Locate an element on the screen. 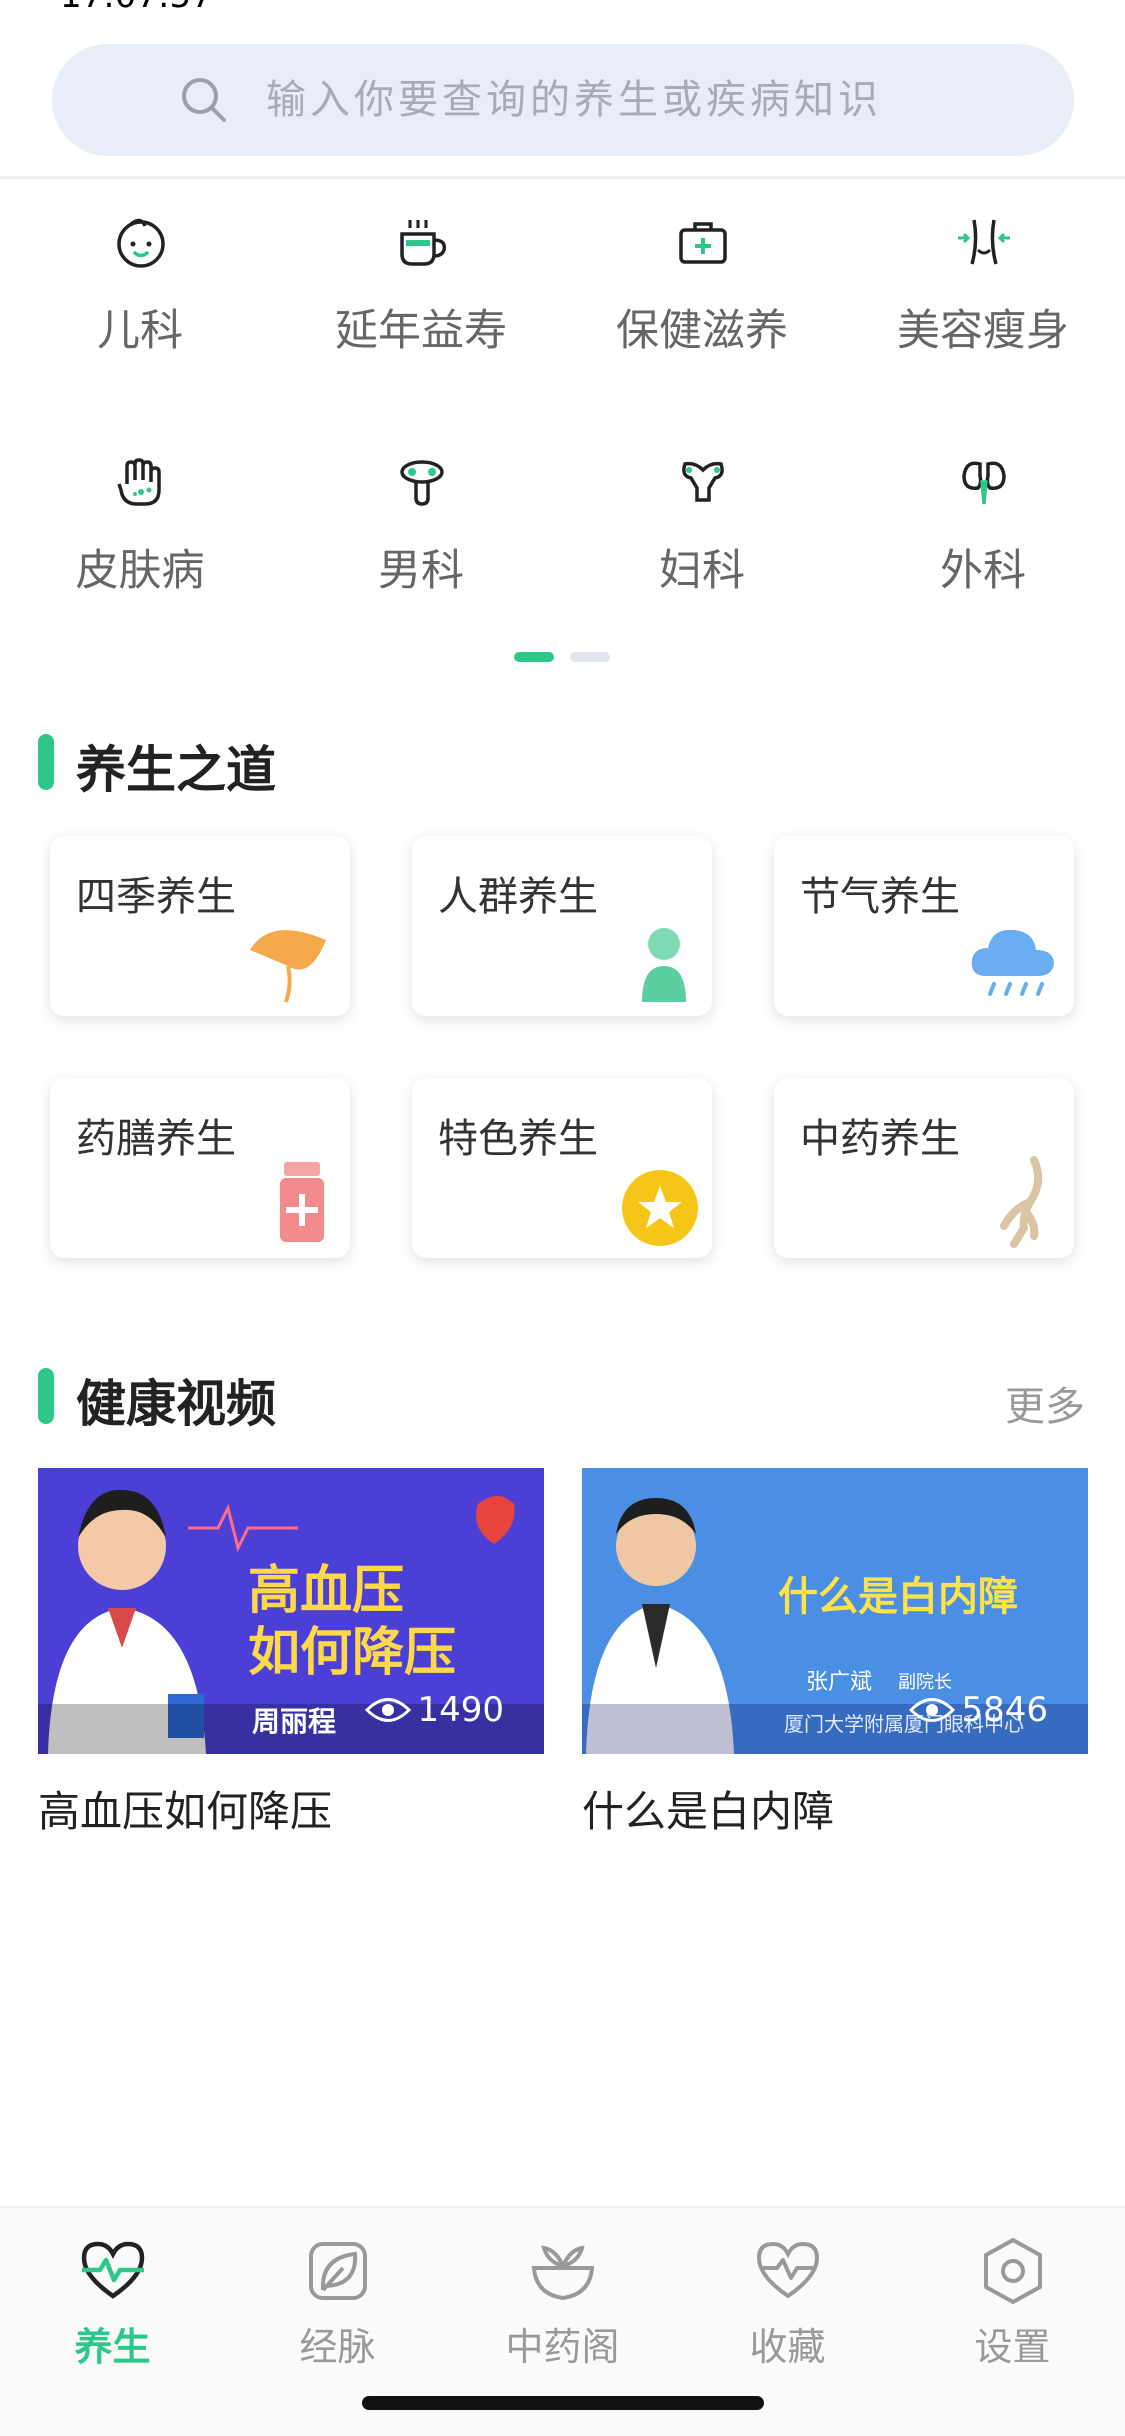 The width and height of the screenshot is (1125, 2436). tab-label: 中药阁 is located at coordinates (562, 2347).